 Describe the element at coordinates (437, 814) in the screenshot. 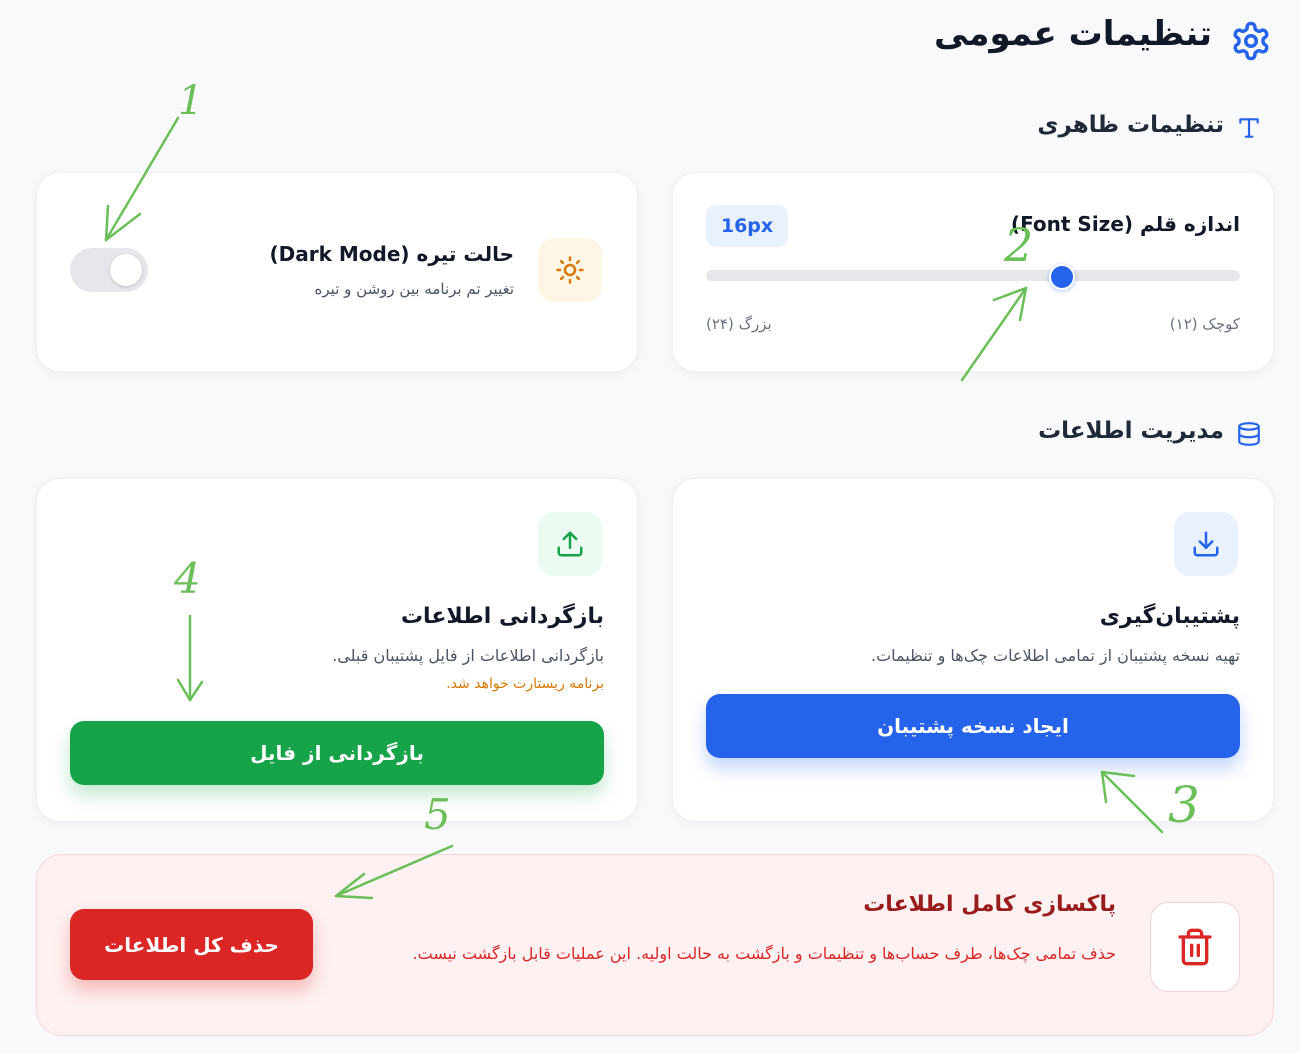

I see `annotation-number-5: 5` at that location.